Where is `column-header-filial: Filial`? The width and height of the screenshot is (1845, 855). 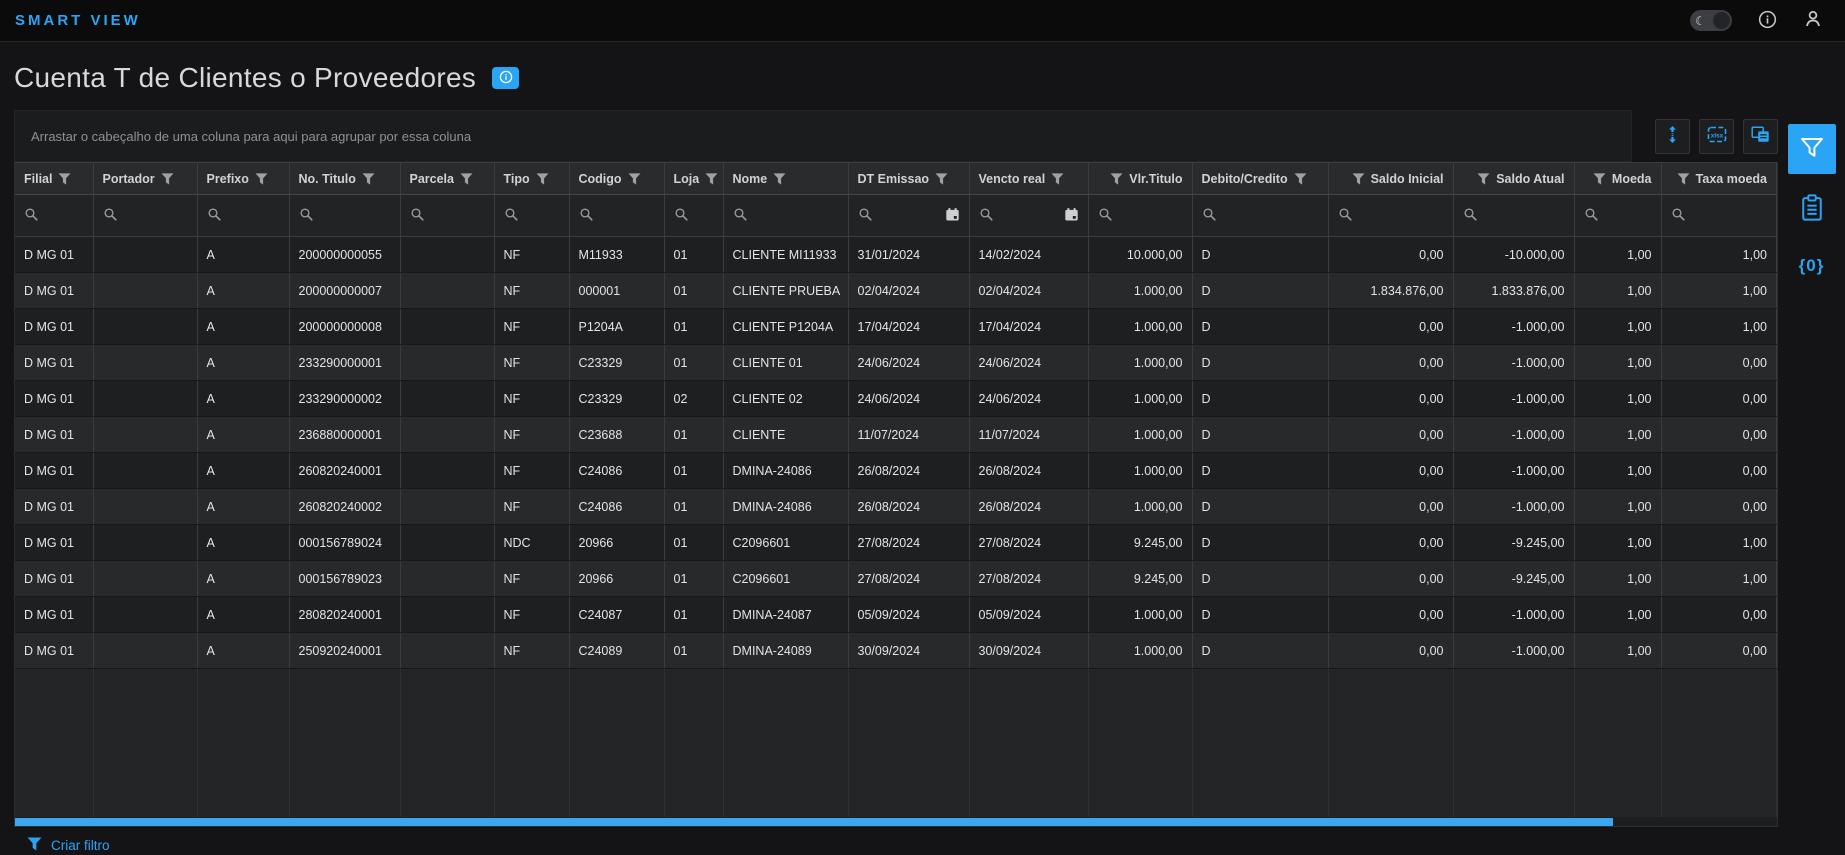 column-header-filial: Filial is located at coordinates (54, 178).